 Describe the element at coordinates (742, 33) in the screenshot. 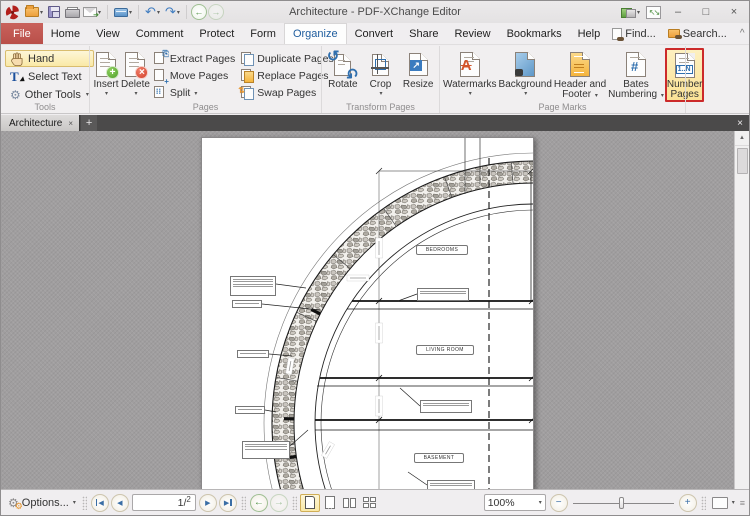

I see `collapse-ribbon-button: ^` at that location.